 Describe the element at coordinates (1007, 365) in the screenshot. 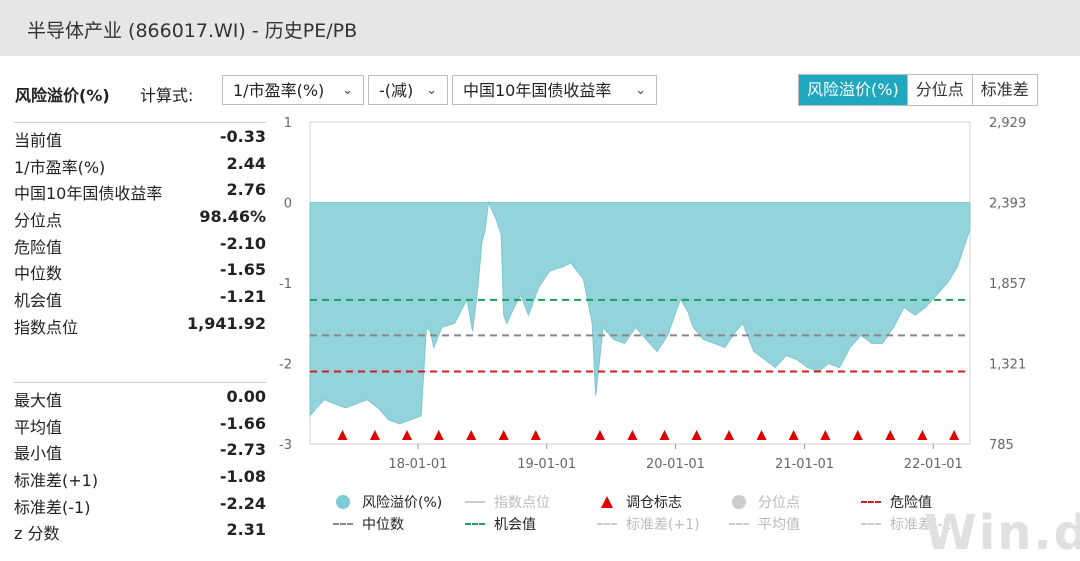

I see `y-tick-label-right: 1,321` at that location.